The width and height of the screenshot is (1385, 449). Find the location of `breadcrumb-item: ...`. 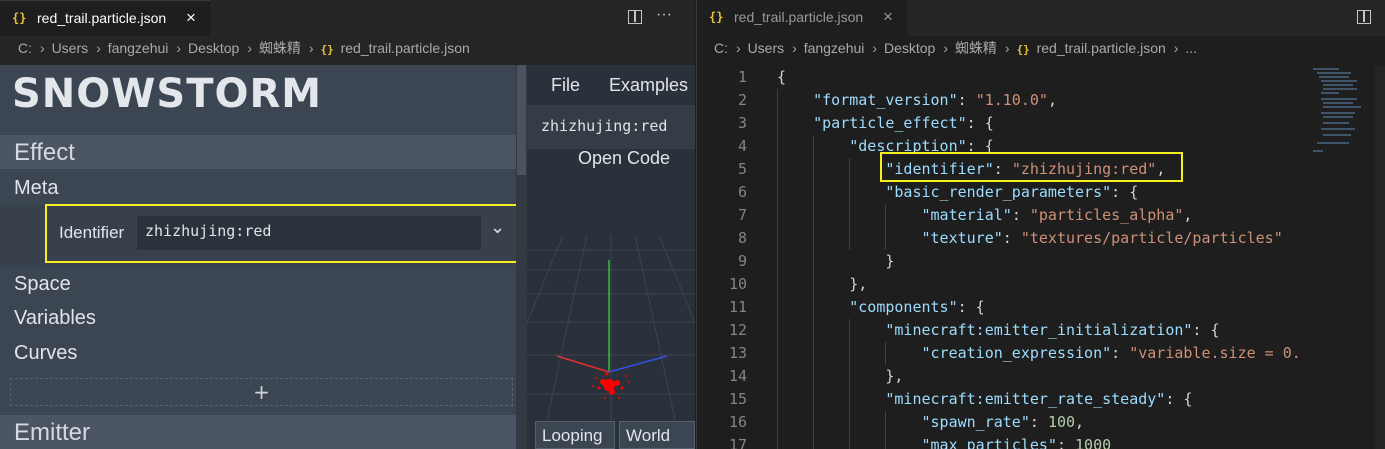

breadcrumb-item: ... is located at coordinates (1191, 48).